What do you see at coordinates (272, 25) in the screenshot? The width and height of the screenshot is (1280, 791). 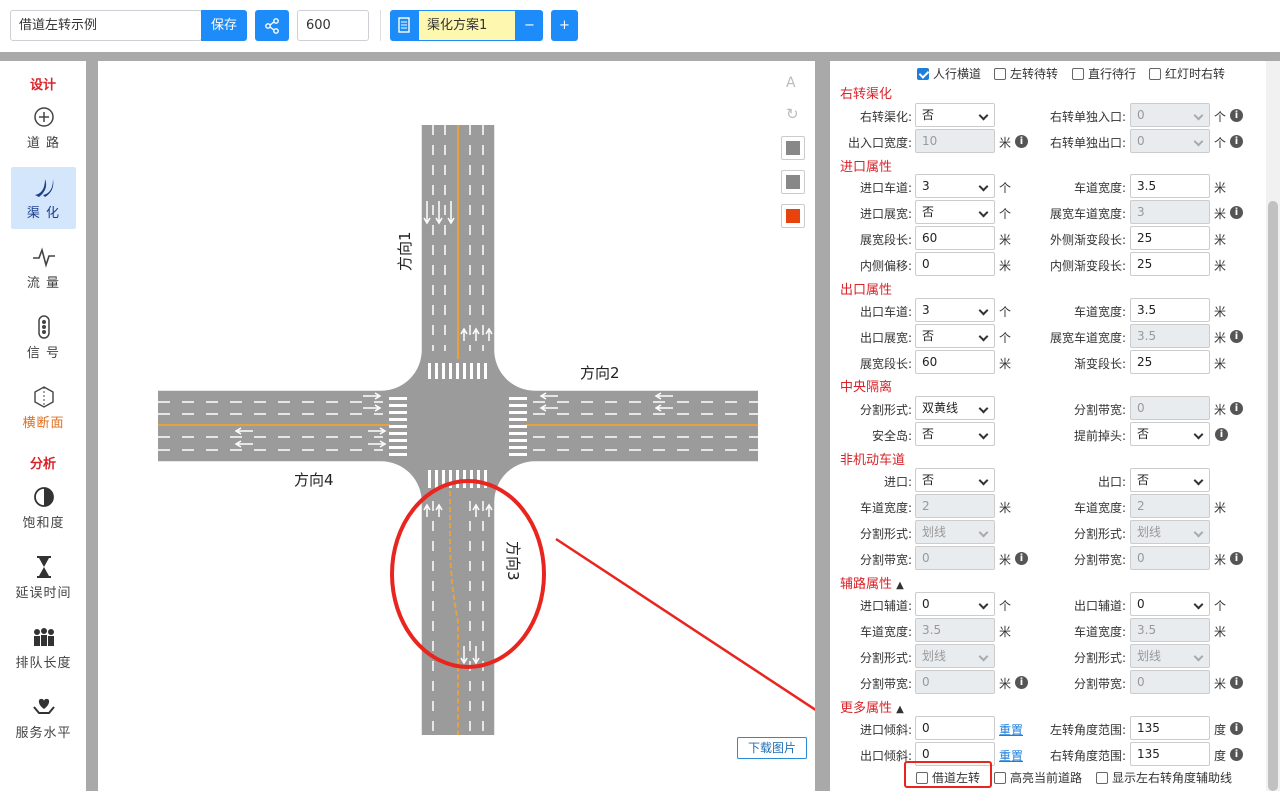 I see `share-button` at bounding box center [272, 25].